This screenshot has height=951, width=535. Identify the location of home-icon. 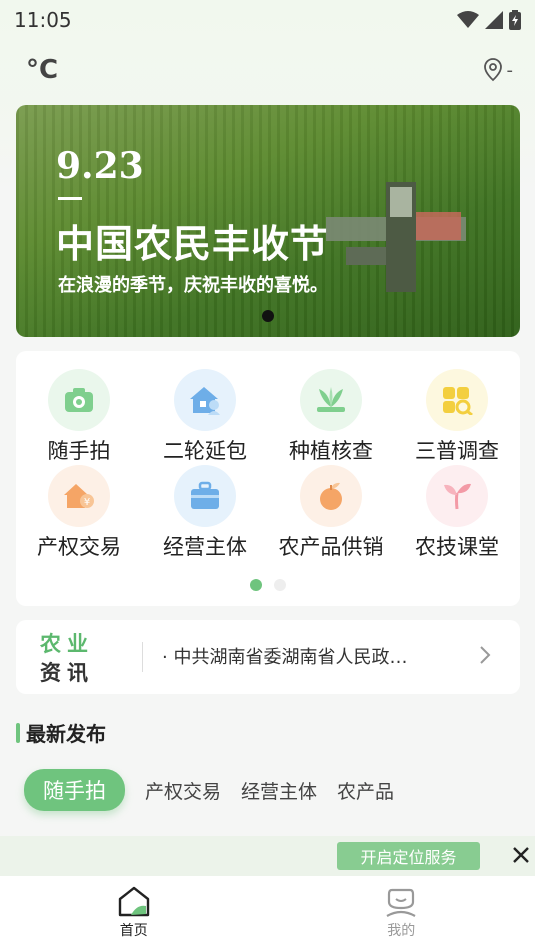
(133, 901).